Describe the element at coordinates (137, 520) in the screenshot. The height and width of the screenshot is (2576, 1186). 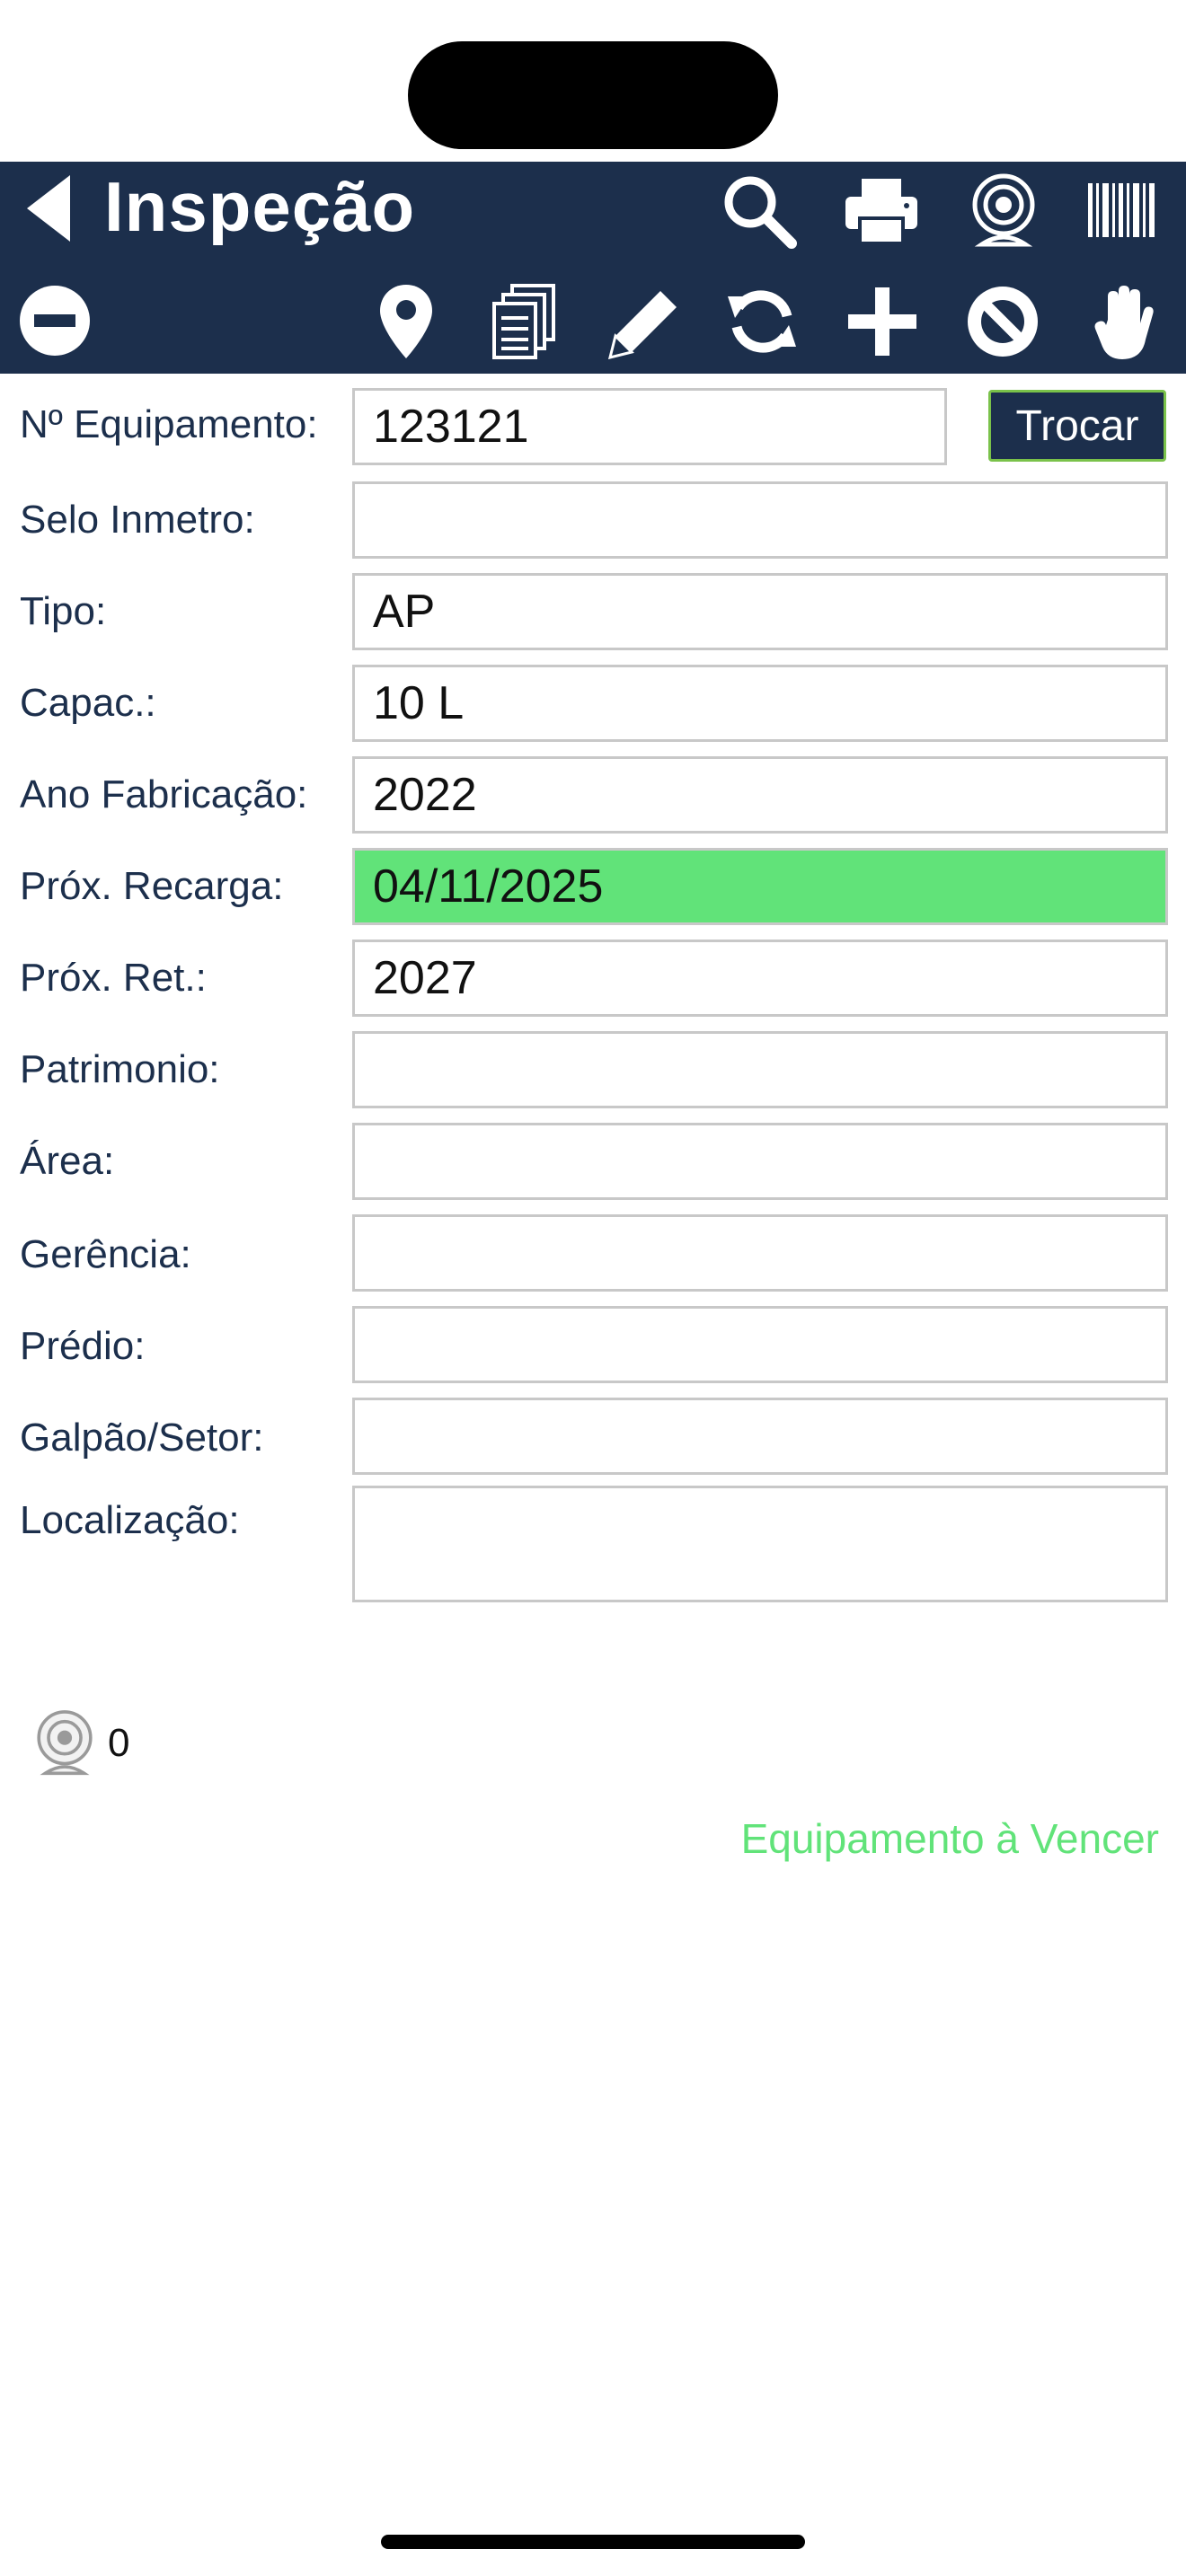
I see `label-selo: Selo Inmetro:` at that location.